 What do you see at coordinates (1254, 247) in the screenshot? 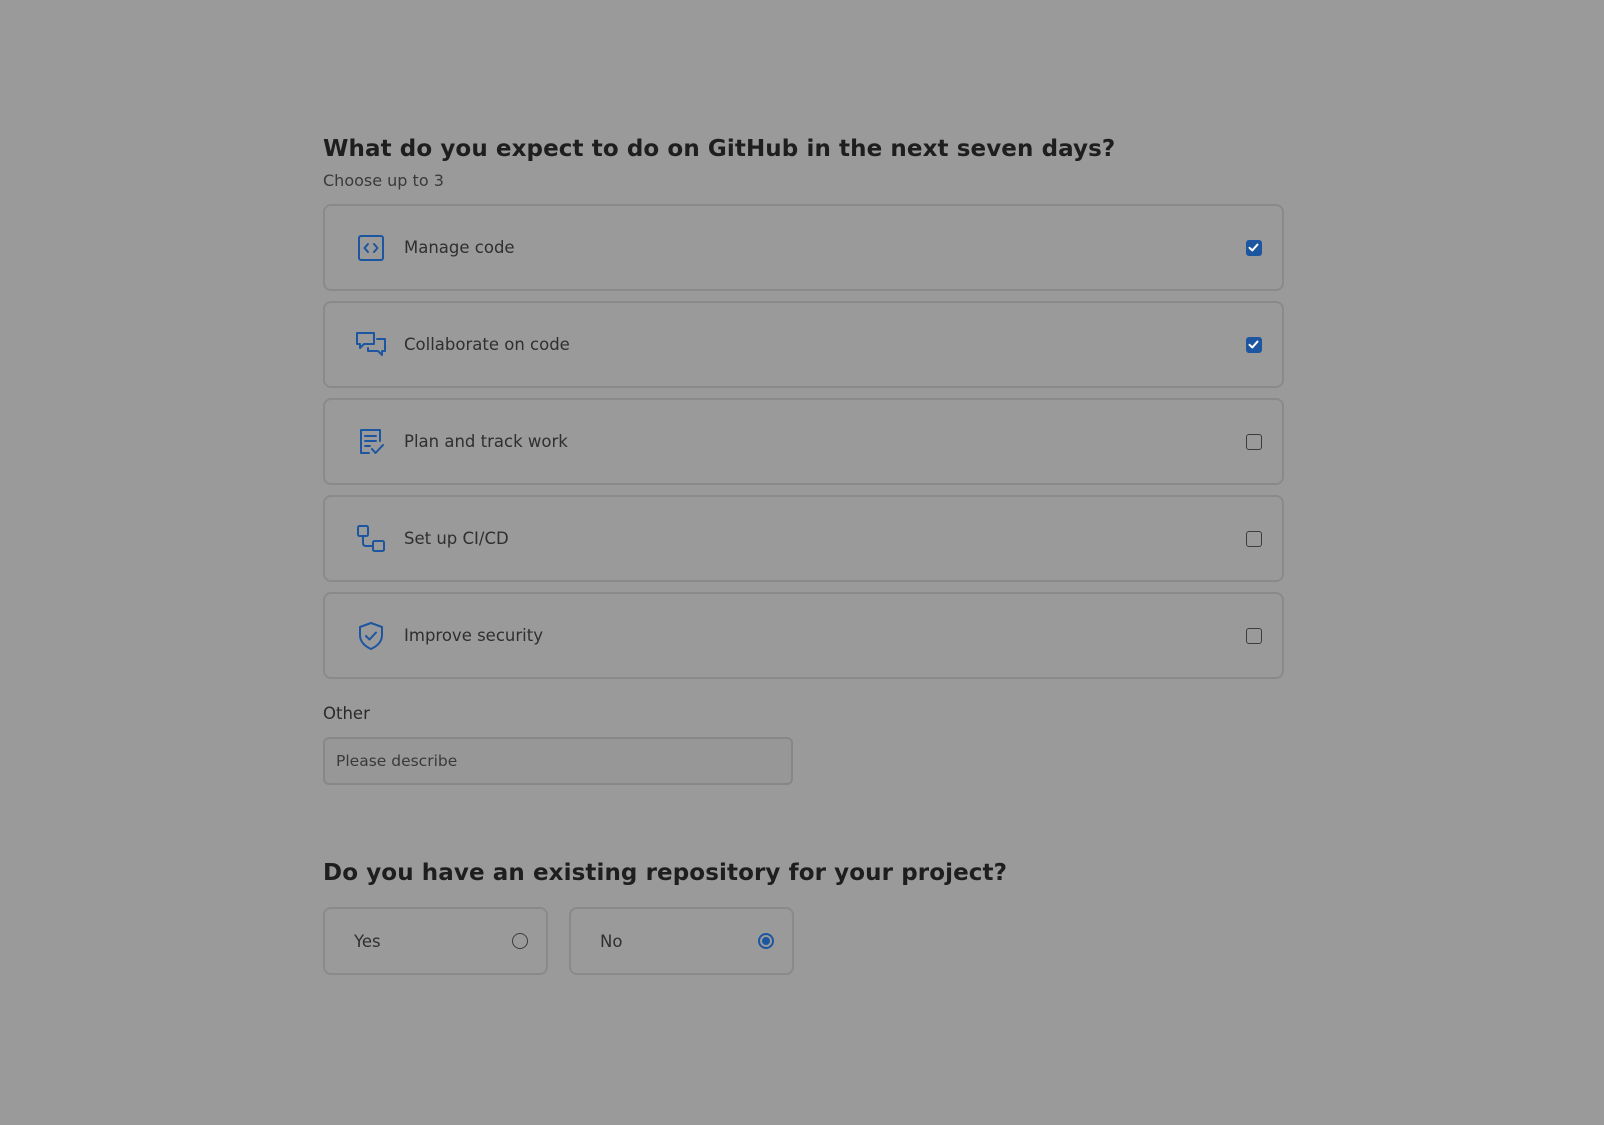
I see `manage-code-checkbox` at bounding box center [1254, 247].